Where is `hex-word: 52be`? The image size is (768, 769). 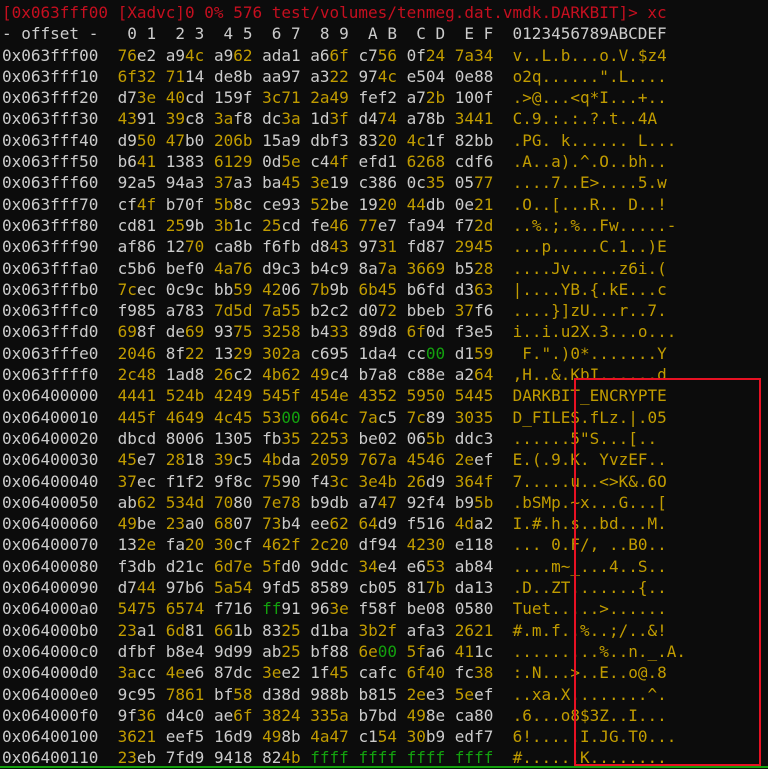
hex-word: 52be is located at coordinates (329, 204).